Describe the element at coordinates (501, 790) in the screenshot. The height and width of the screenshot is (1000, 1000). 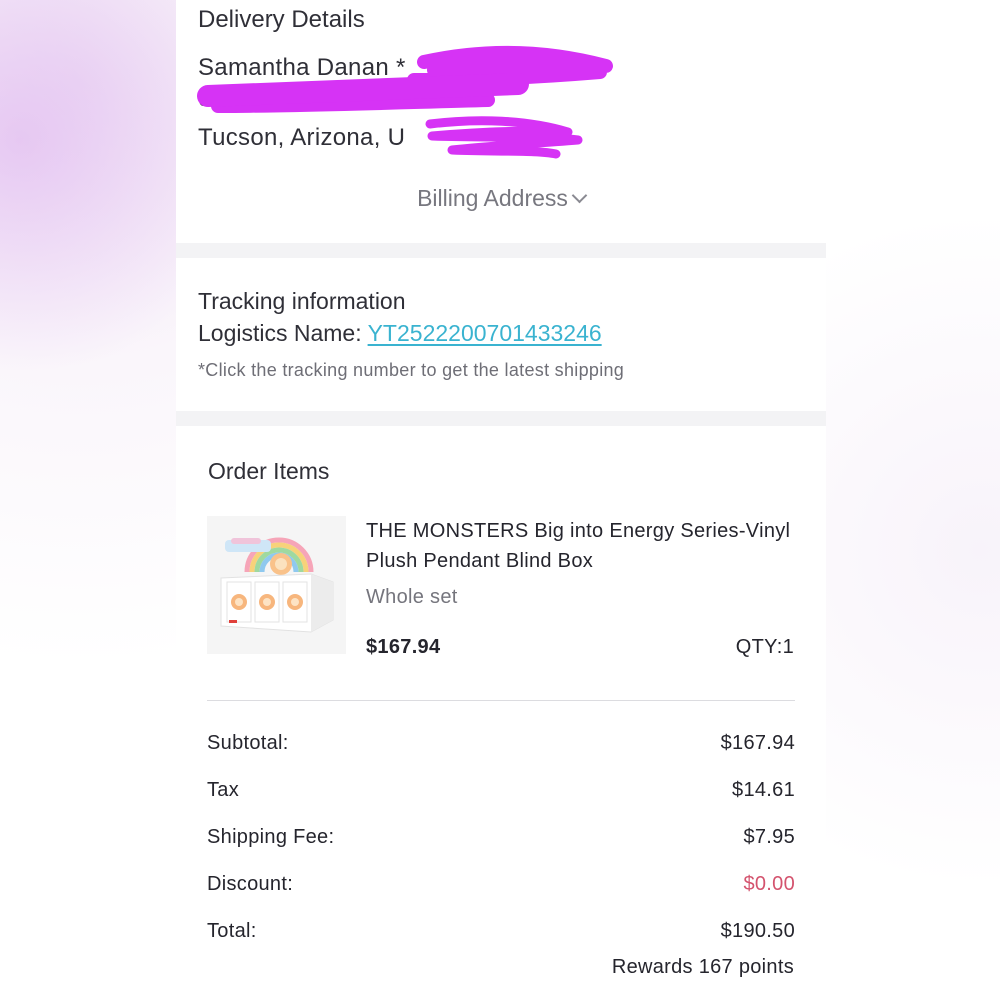
I see `tax-row: Tax $14.61` at that location.